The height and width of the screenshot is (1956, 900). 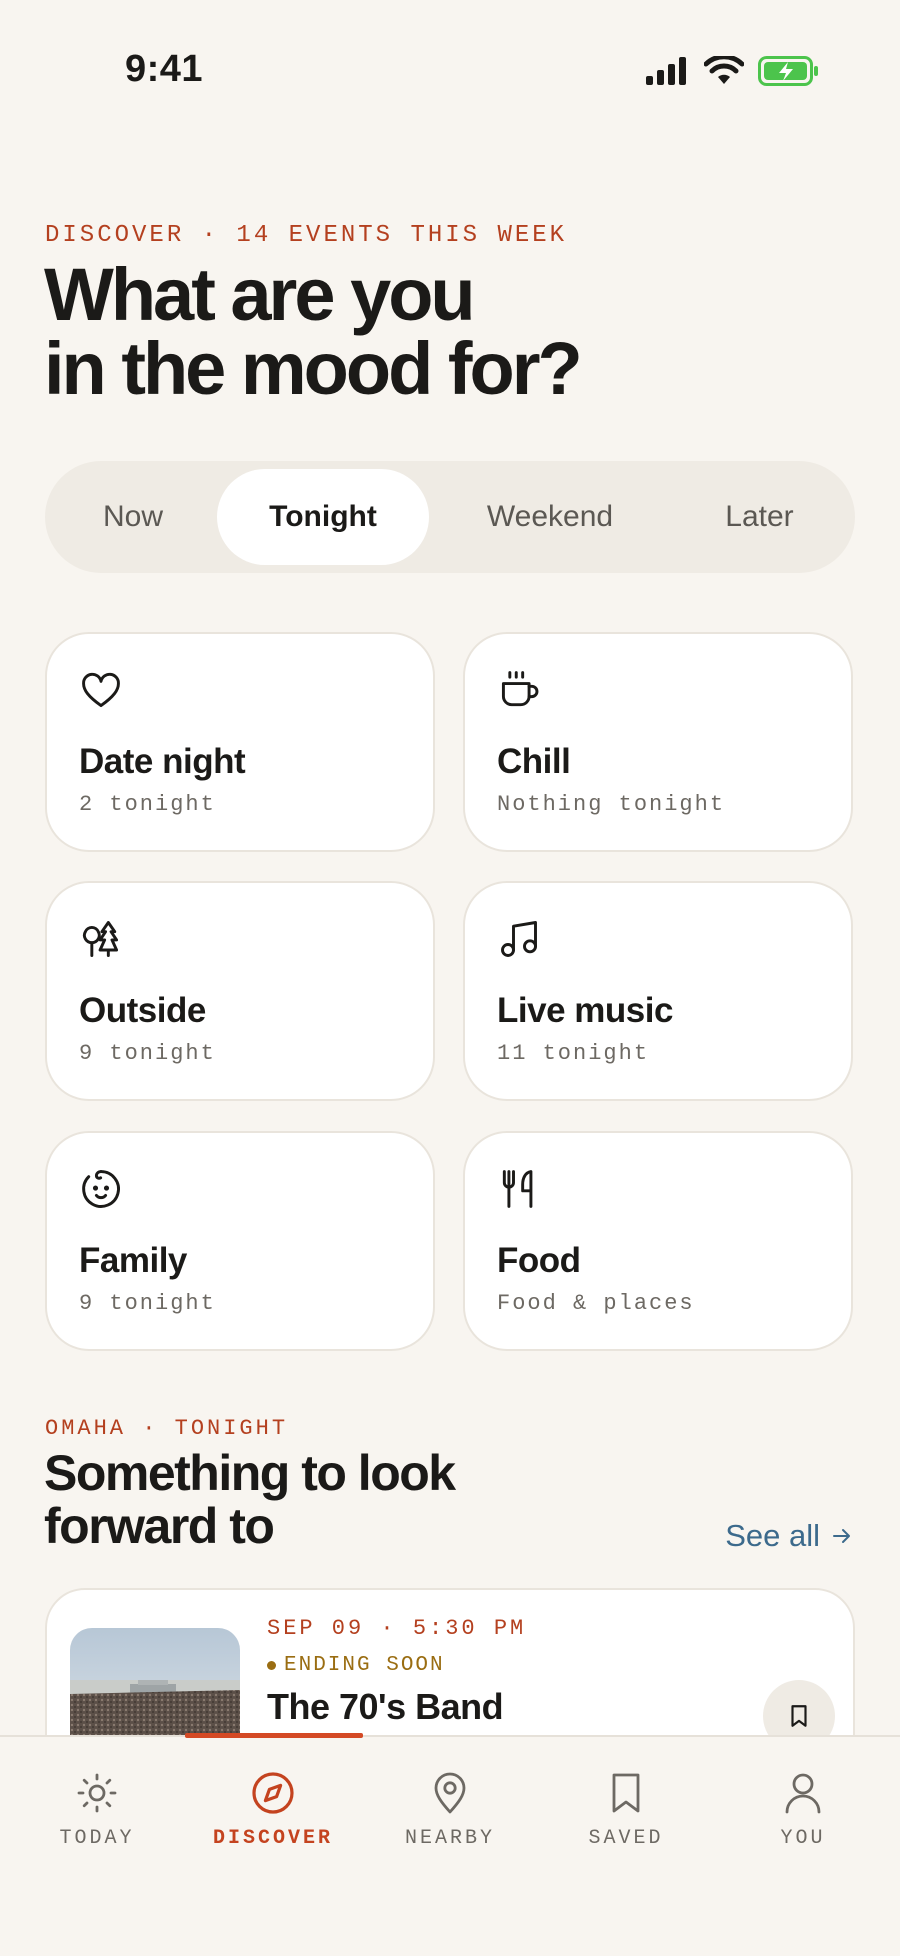 I want to click on bottom-navigation: TODAY DISCOVER NEARBY SAVED YOU, so click(x=450, y=1844).